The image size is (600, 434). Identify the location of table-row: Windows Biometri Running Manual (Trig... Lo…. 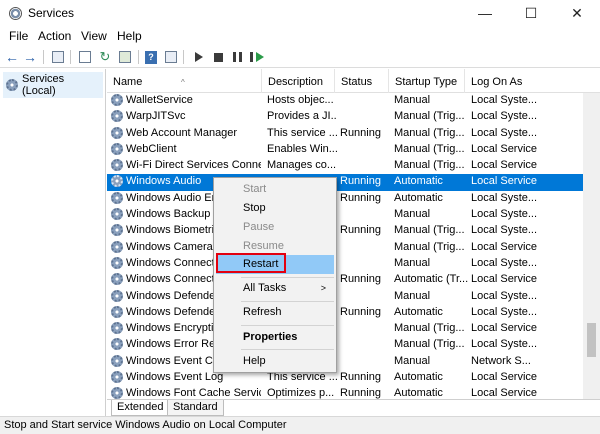
(345, 231).